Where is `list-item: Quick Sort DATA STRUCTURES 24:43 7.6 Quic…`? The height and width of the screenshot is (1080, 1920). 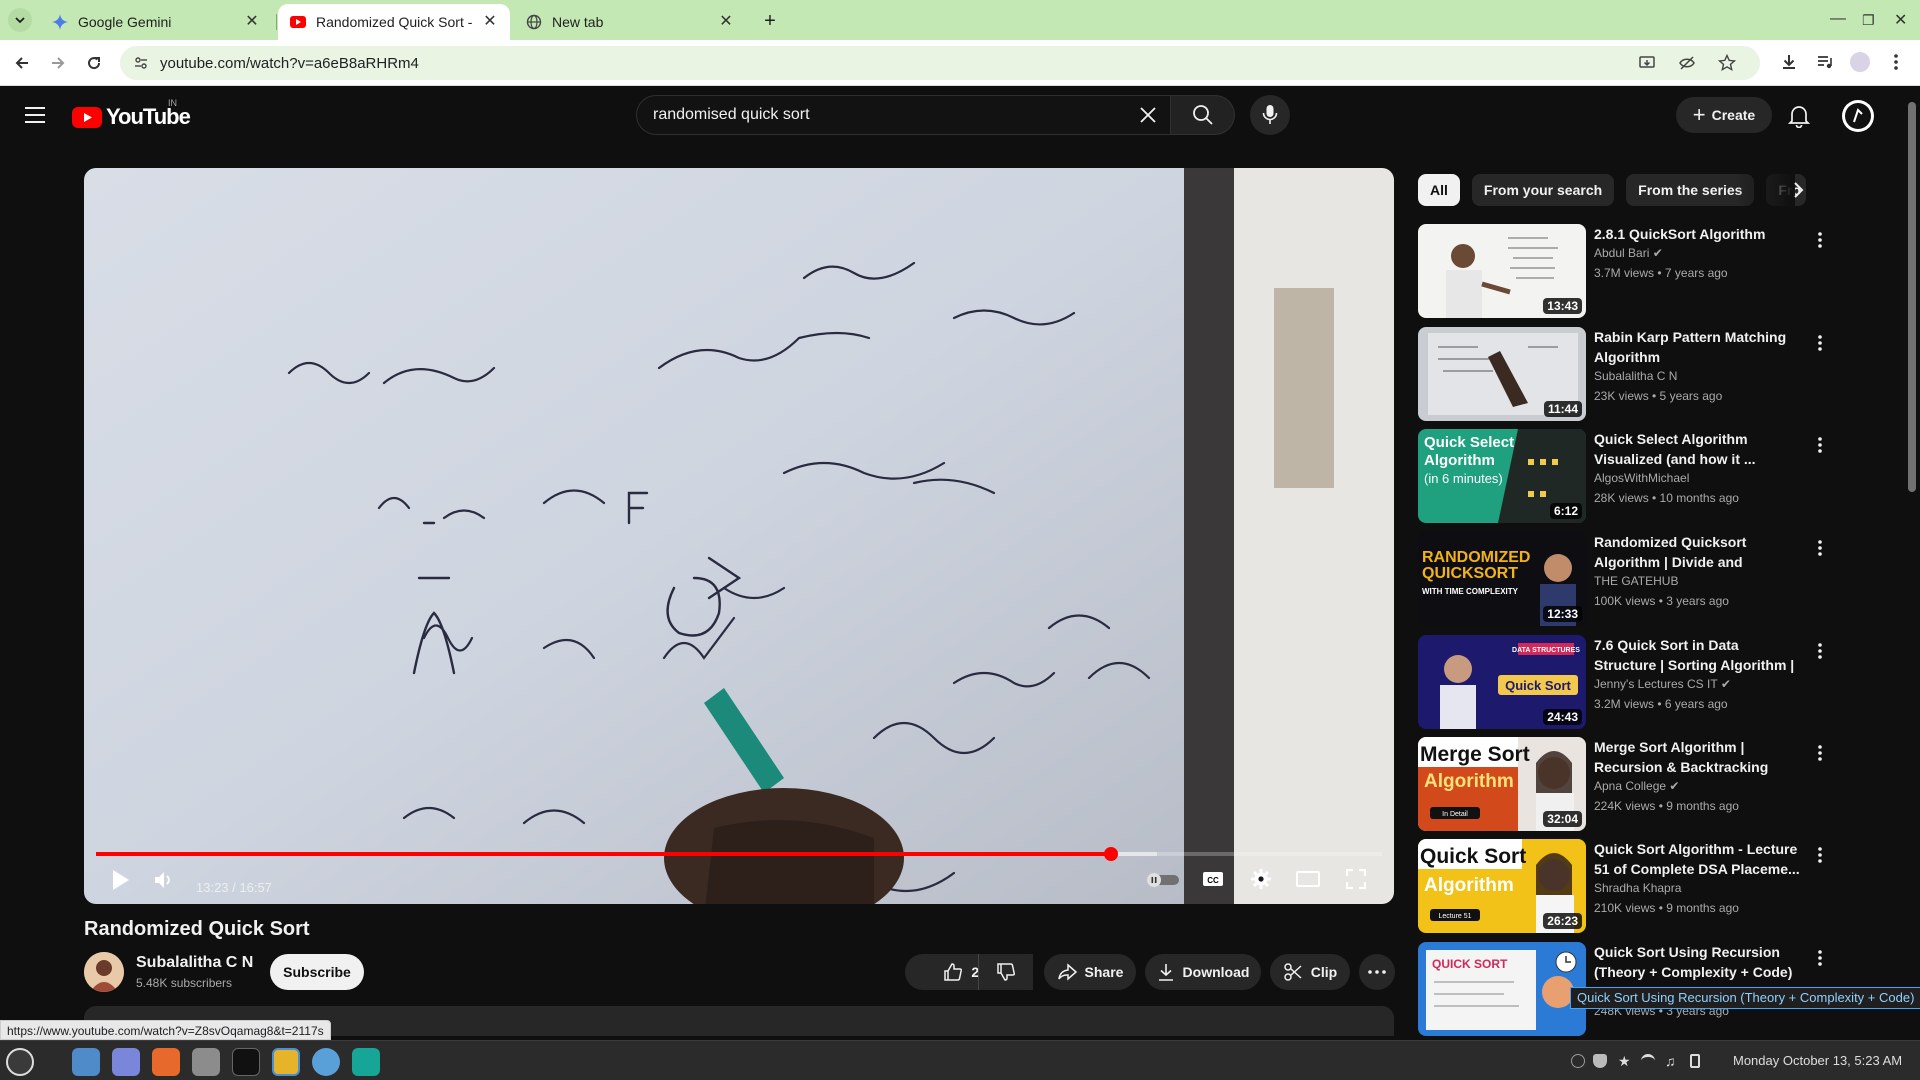 list-item: Quick Sort DATA STRUCTURES 24:43 7.6 Quic… is located at coordinates (1658, 682).